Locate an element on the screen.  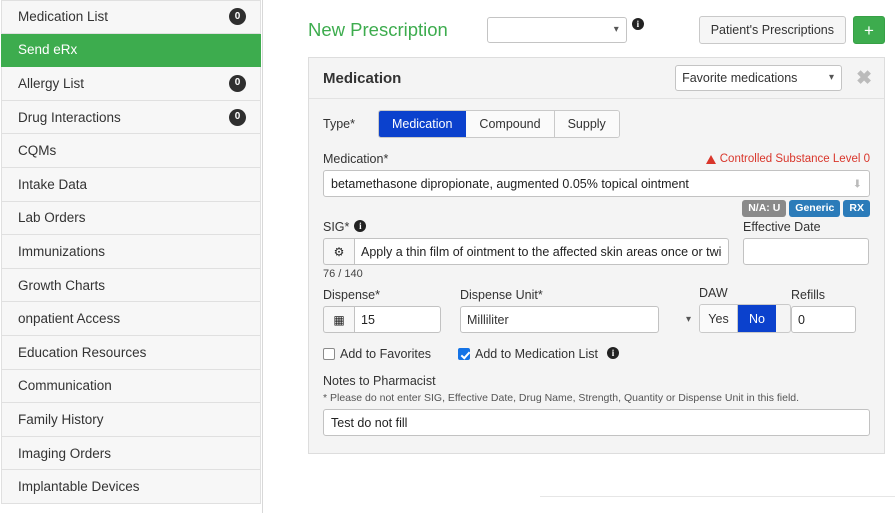
dispense-label: Dispense* is located at coordinates (351, 295).